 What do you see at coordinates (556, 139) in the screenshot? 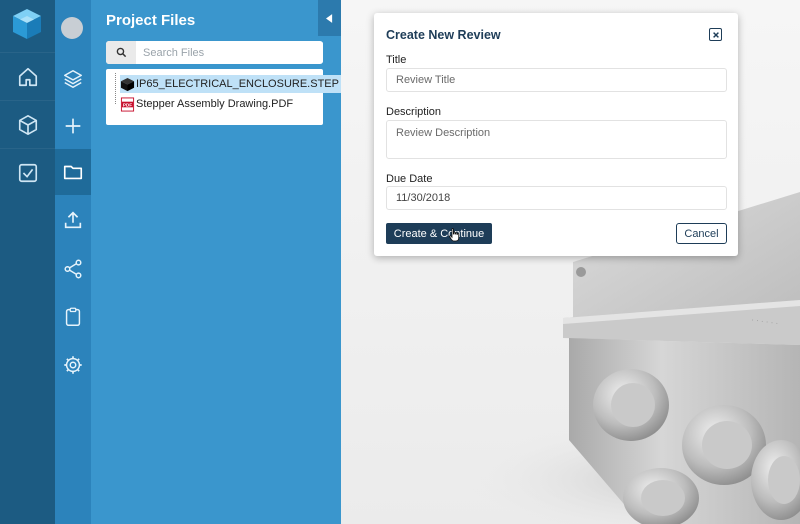
I see `review-description-input` at bounding box center [556, 139].